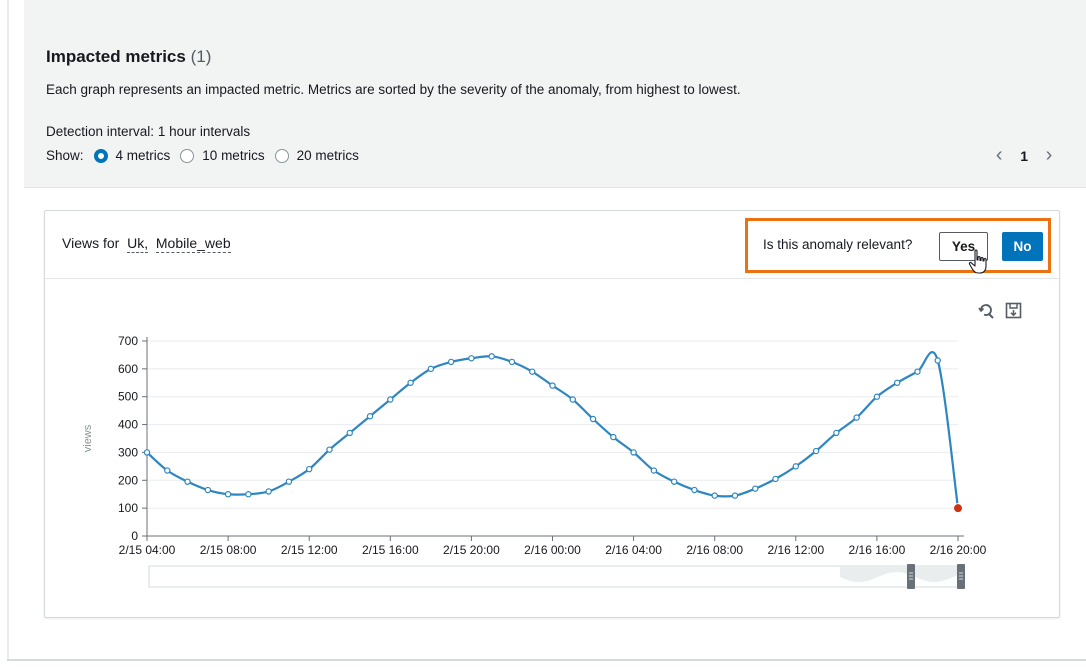 This screenshot has height=671, width=1086. I want to click on x-tick-label: 2/16 16:00, so click(877, 550).